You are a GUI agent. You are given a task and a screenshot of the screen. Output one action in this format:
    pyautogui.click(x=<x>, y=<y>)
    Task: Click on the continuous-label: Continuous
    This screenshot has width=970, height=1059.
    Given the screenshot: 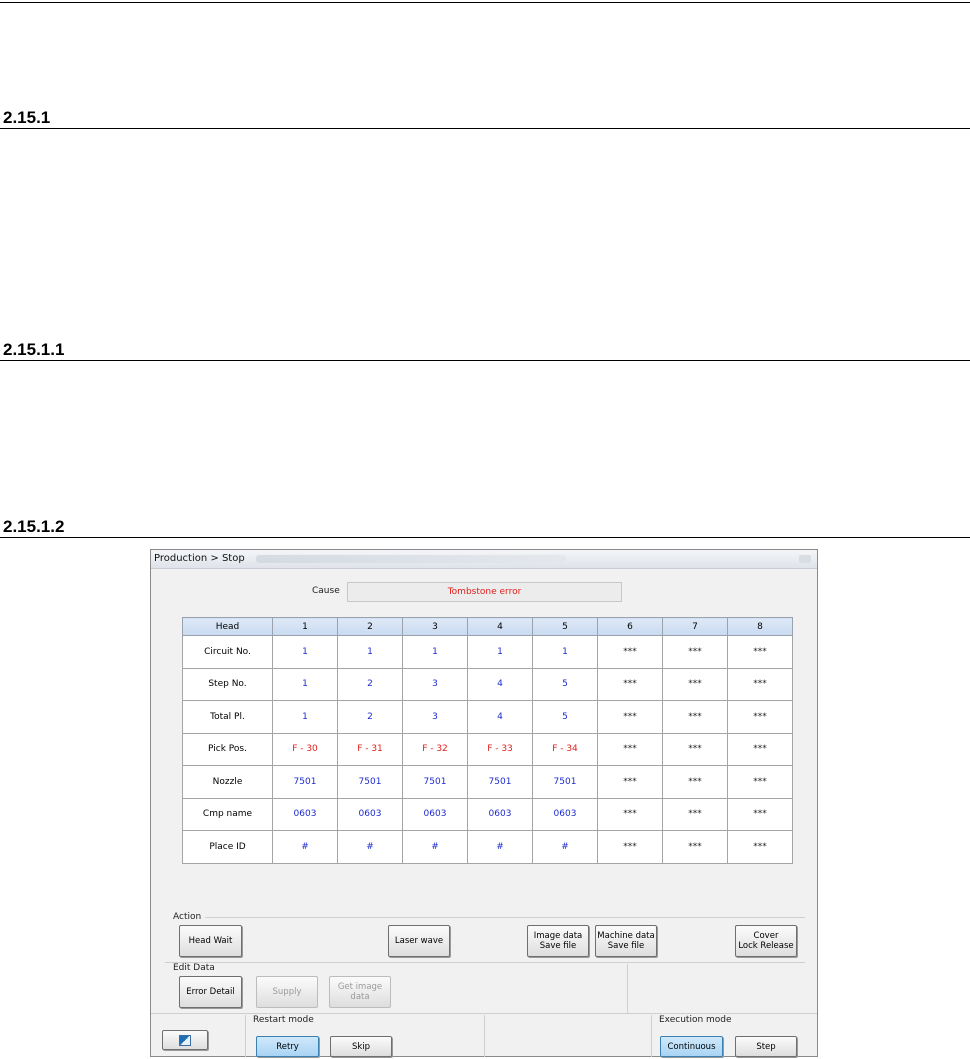 What is the action you would take?
    pyautogui.click(x=691, y=1046)
    